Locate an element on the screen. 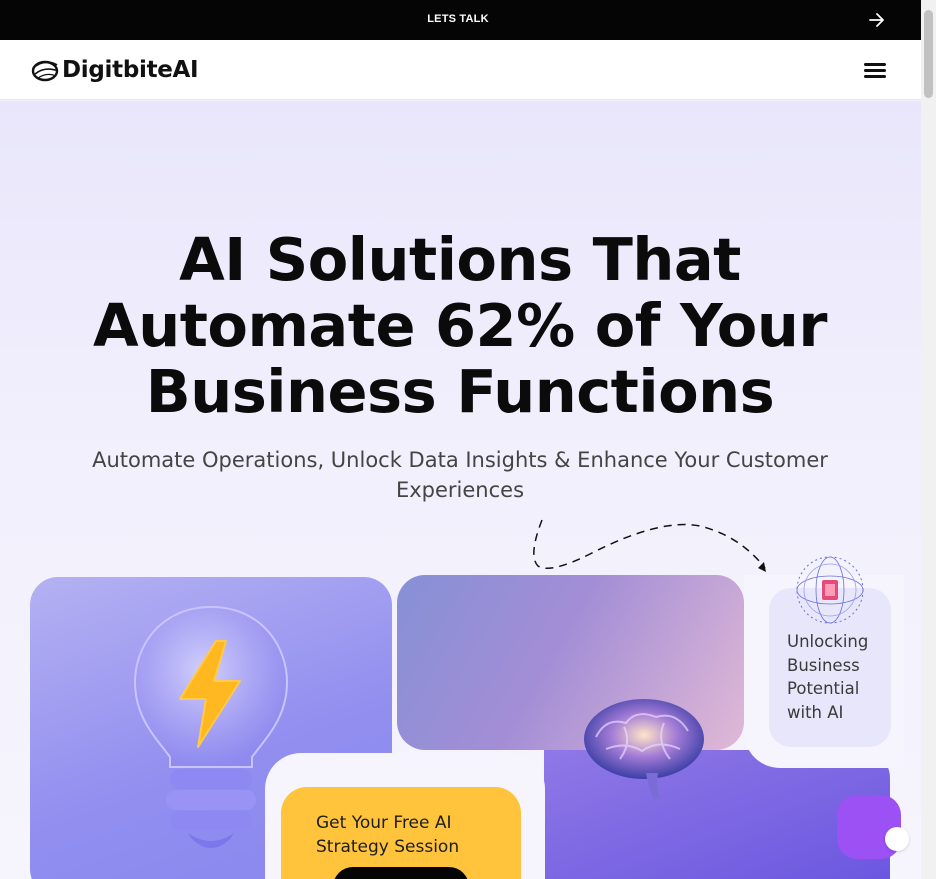 The width and height of the screenshot is (936, 879). dashed-arrow-decoration is located at coordinates (649, 545).